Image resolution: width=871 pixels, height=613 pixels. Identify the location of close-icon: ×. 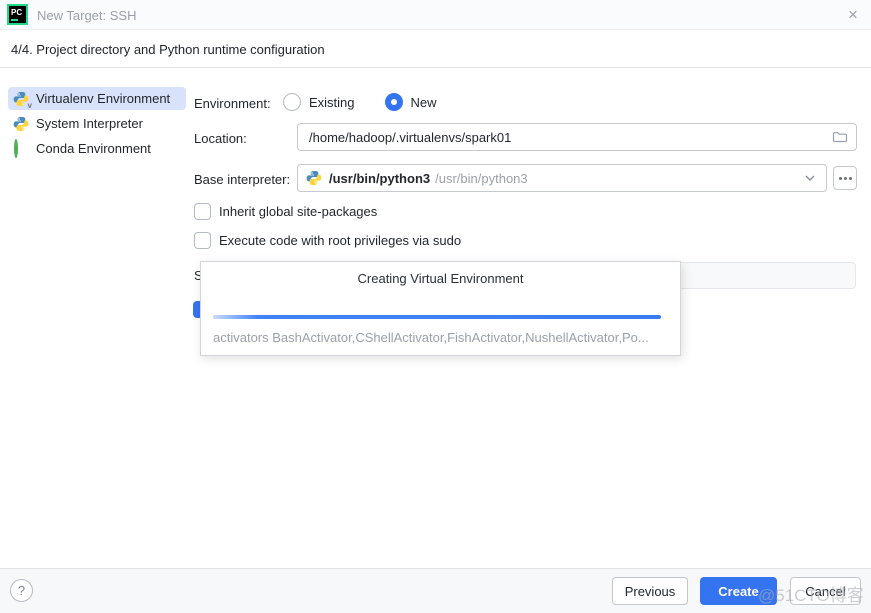
(853, 15).